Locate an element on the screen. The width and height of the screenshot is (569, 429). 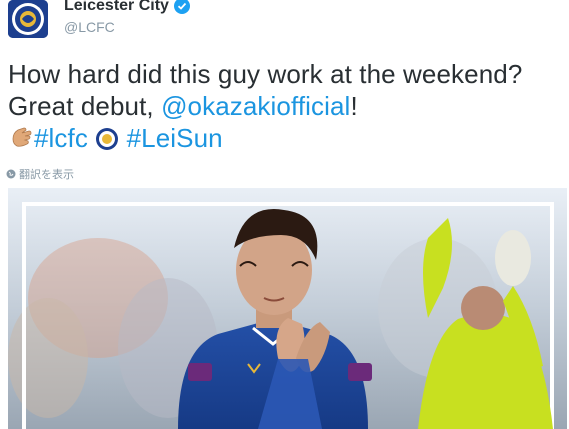
clap-emoji-icon is located at coordinates (21, 141).